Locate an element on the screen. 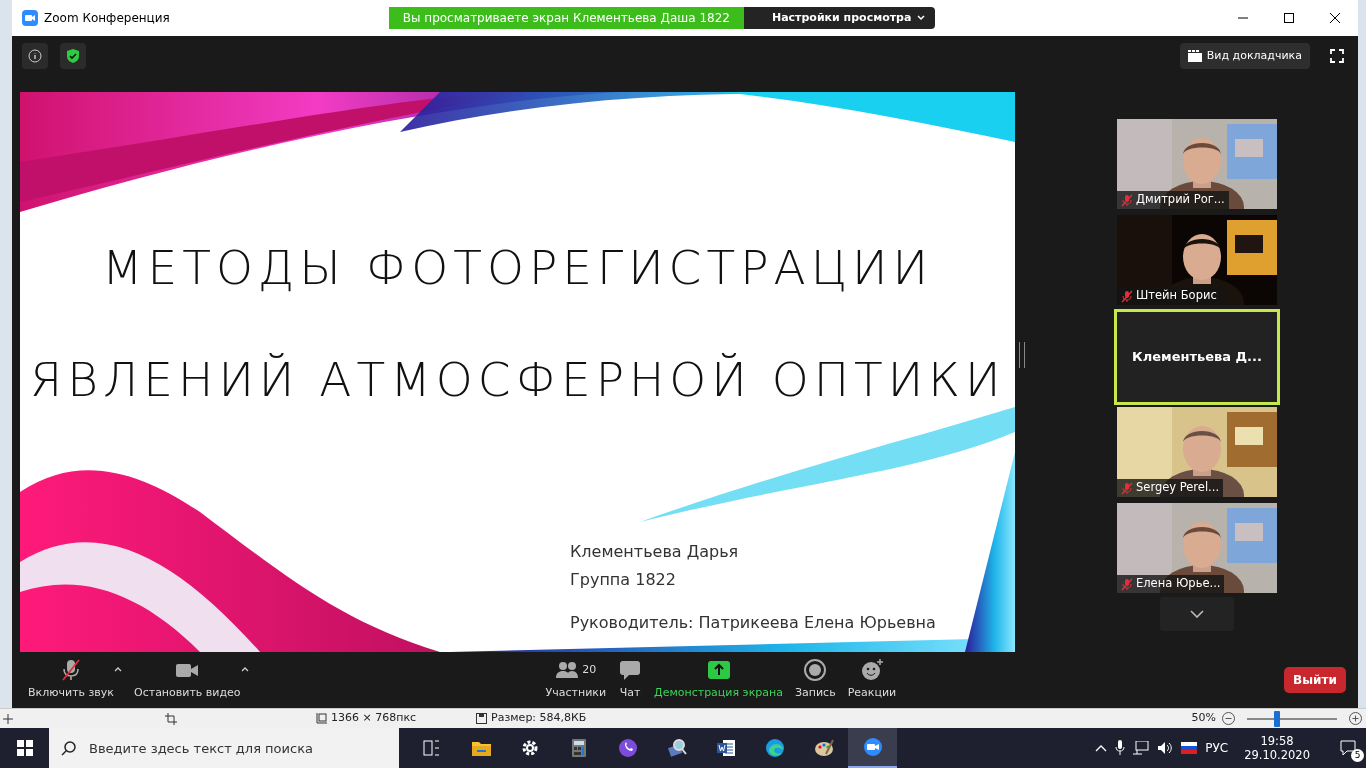  slide-title: МЕТОДЫ ФОТОРЕГИСТРАЦИИ is located at coordinates (517, 267).